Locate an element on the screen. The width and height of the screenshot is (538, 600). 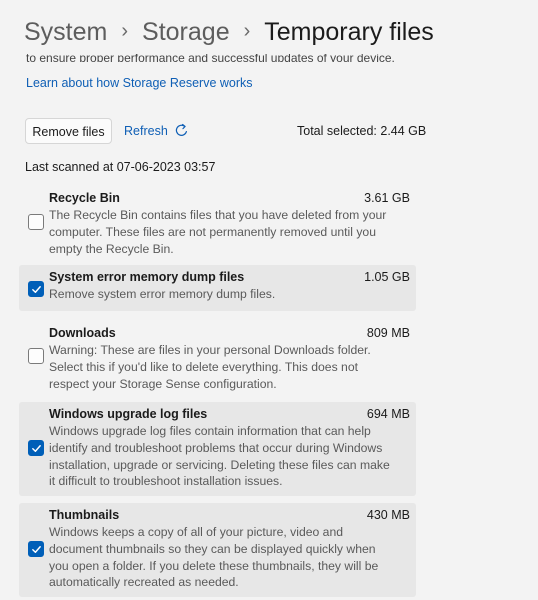
windows-upgrade-logs-checkbox is located at coordinates (36, 448).